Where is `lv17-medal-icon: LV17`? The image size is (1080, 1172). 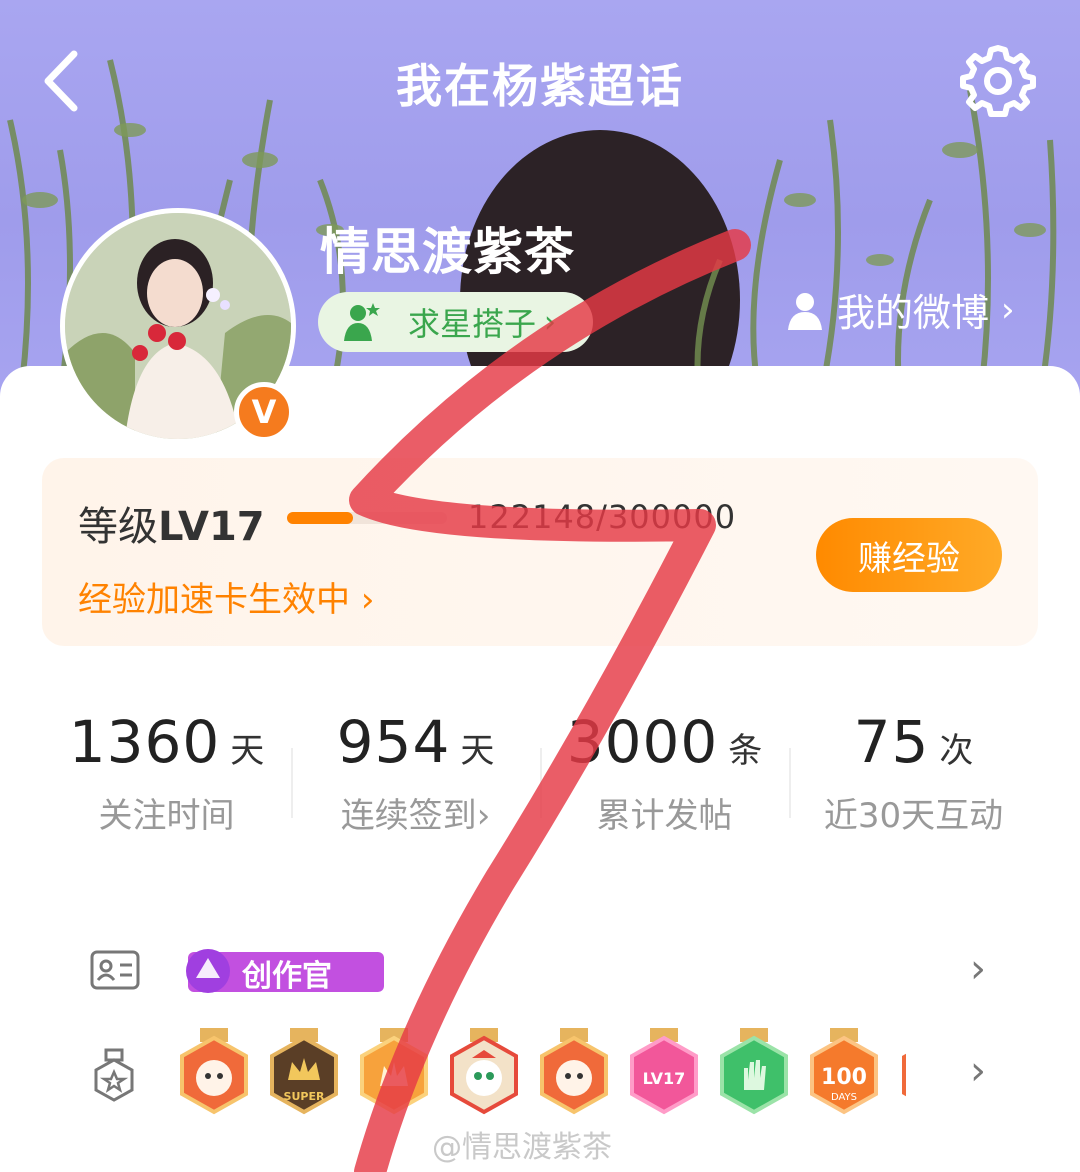 lv17-medal-icon: LV17 is located at coordinates (664, 1071).